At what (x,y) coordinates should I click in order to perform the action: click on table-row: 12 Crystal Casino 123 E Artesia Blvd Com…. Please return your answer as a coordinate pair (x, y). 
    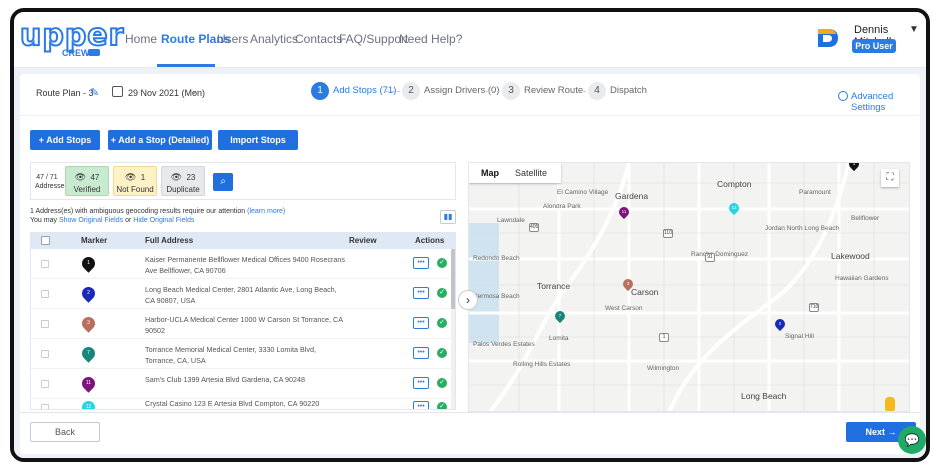
    Looking at the image, I should click on (243, 401).